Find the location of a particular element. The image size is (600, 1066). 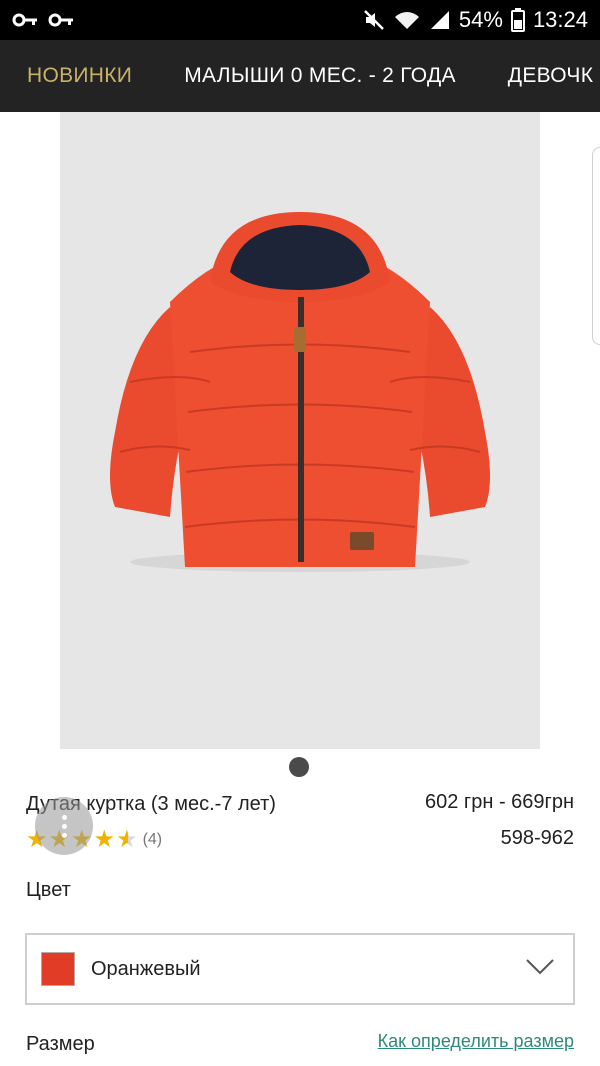

carousel-indicator is located at coordinates (299, 767).